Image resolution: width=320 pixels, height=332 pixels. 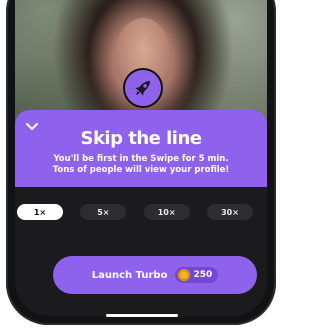 I want to click on coin-cost-pill: 250, so click(x=197, y=275).